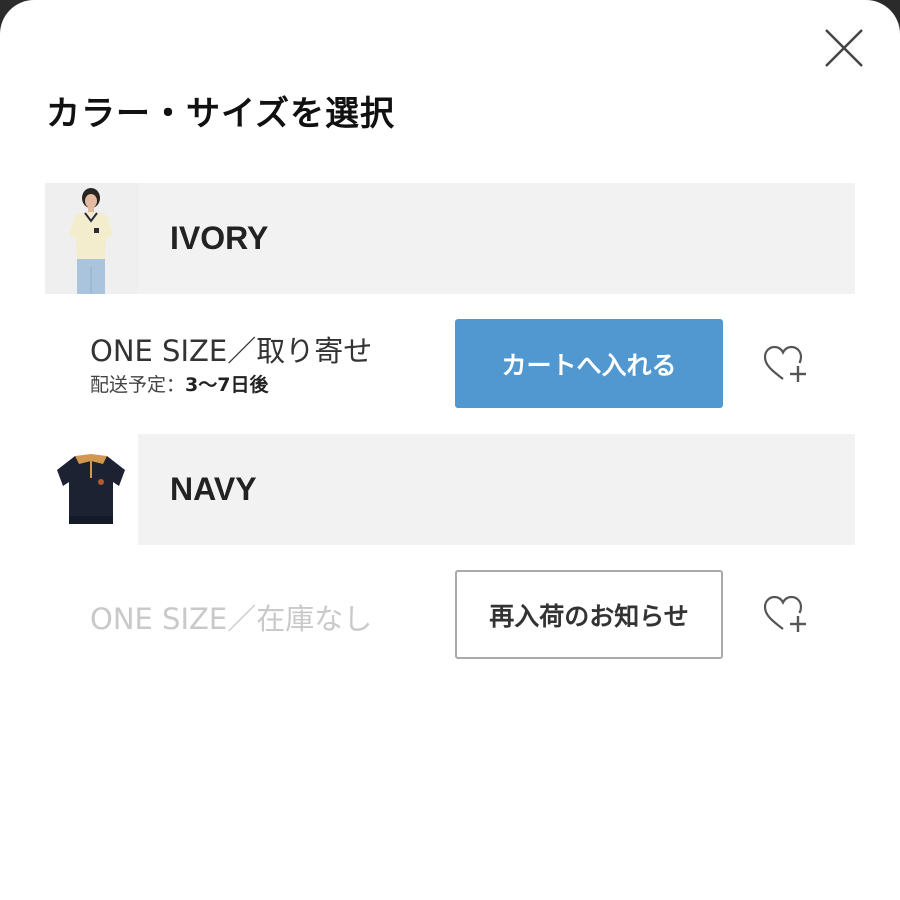  Describe the element at coordinates (220, 114) in the screenshot. I see `dialog-title: カラー・サイズを選択` at that location.